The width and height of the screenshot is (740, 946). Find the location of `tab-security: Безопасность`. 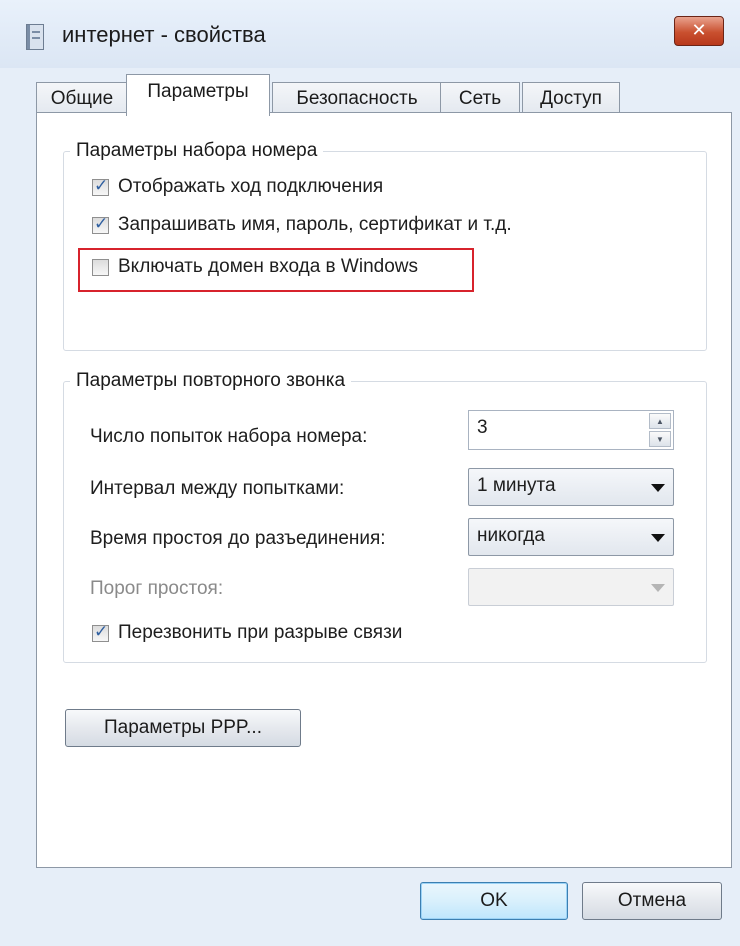

tab-security: Безопасность is located at coordinates (357, 98).